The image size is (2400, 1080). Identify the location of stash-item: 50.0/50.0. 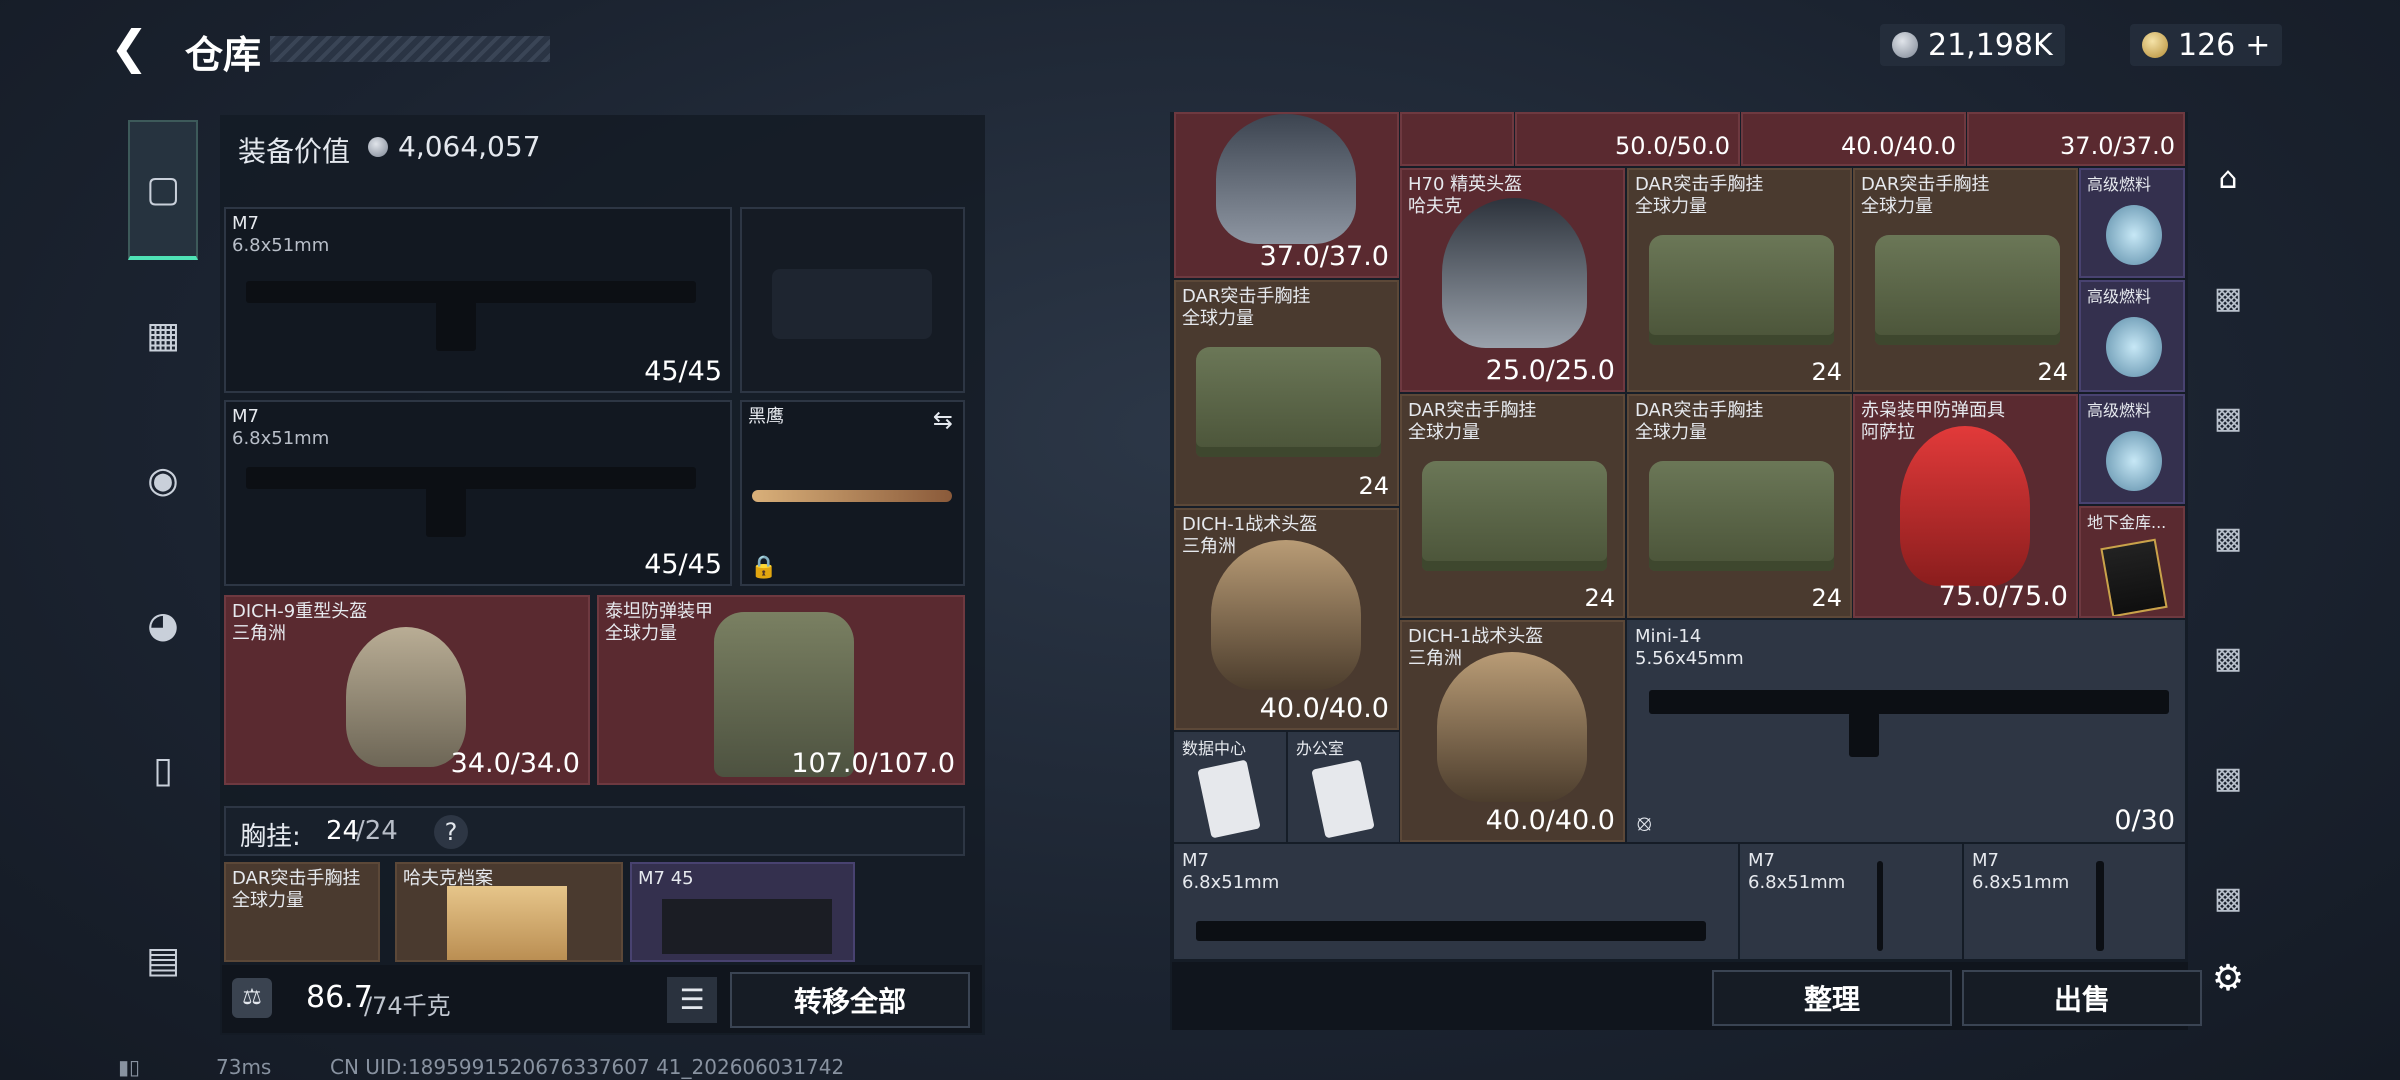
(1627, 139).